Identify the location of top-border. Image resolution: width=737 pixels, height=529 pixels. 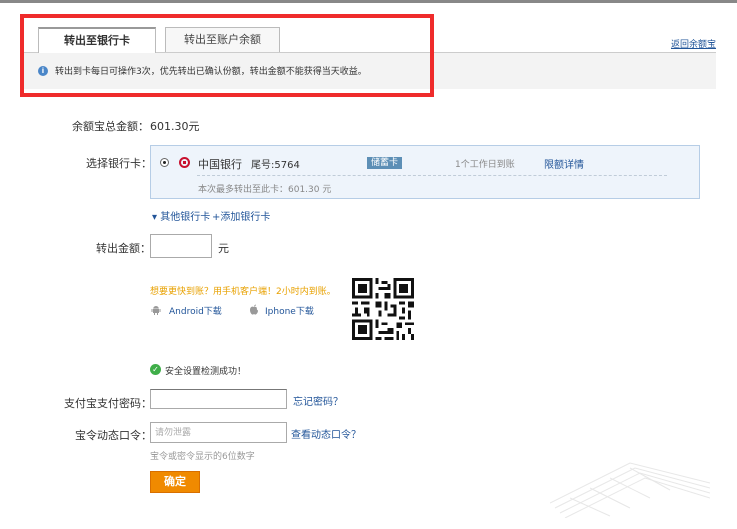
(368, 1).